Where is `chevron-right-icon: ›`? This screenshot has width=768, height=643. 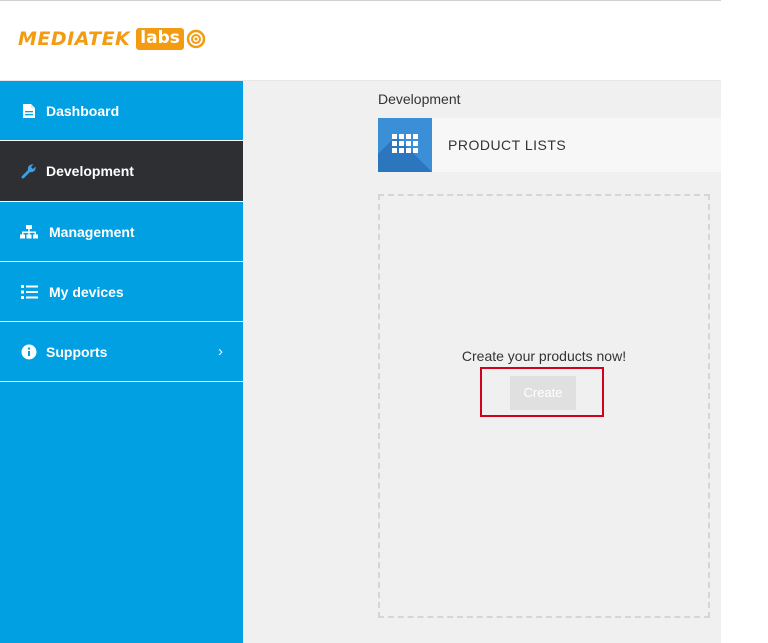
chevron-right-icon: › is located at coordinates (220, 351).